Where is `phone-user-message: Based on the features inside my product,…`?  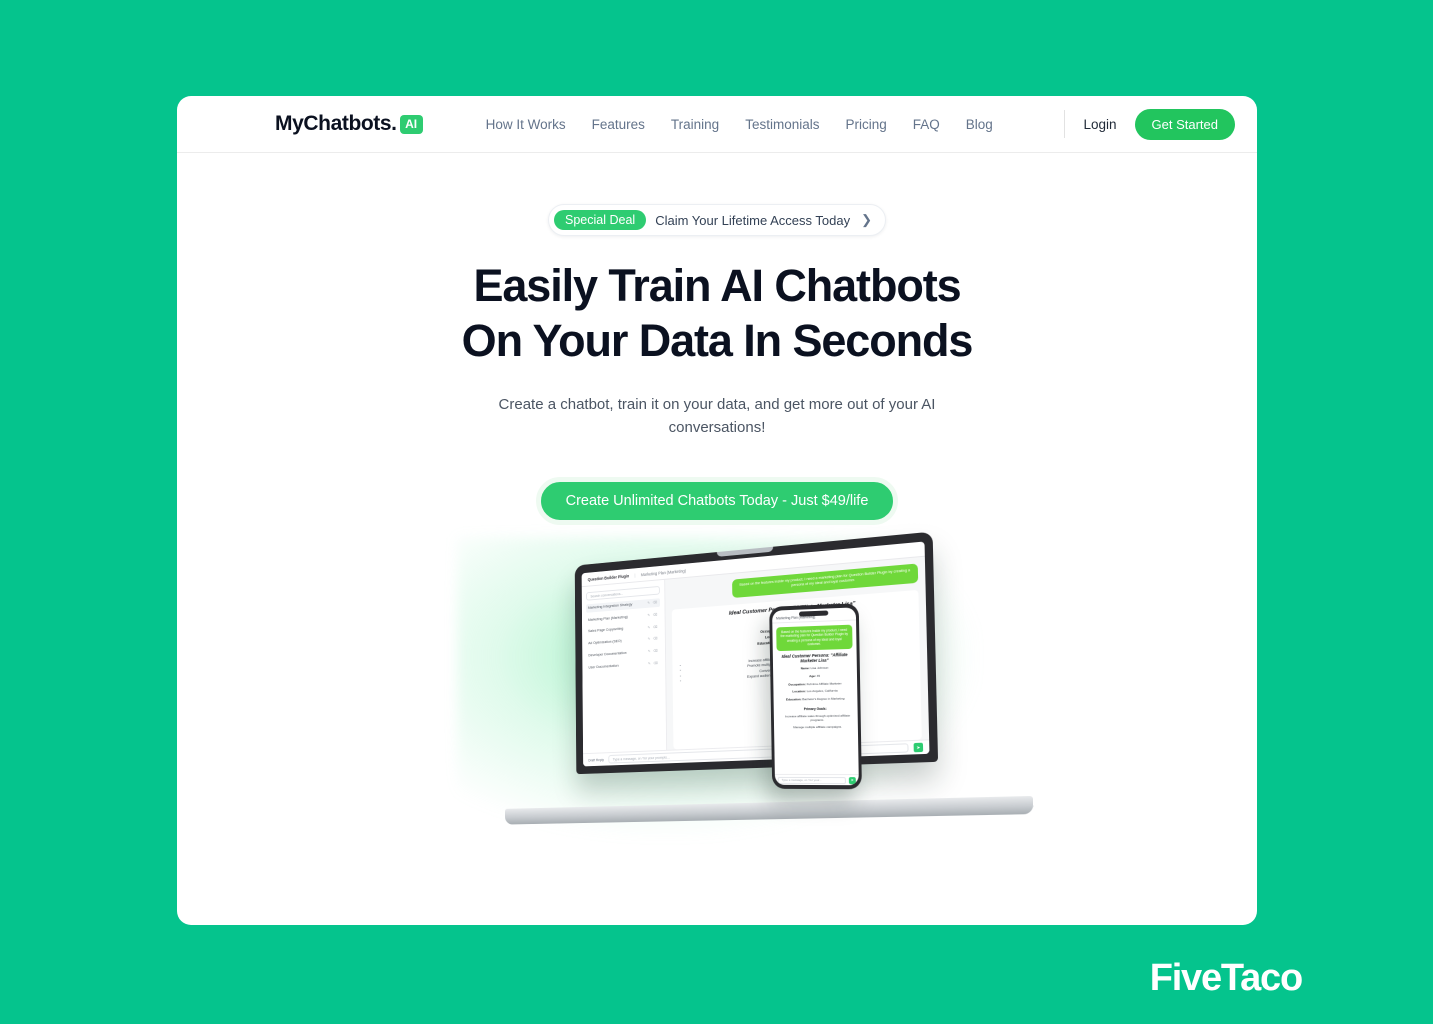
phone-user-message: Based on the features inside my product,… is located at coordinates (814, 637).